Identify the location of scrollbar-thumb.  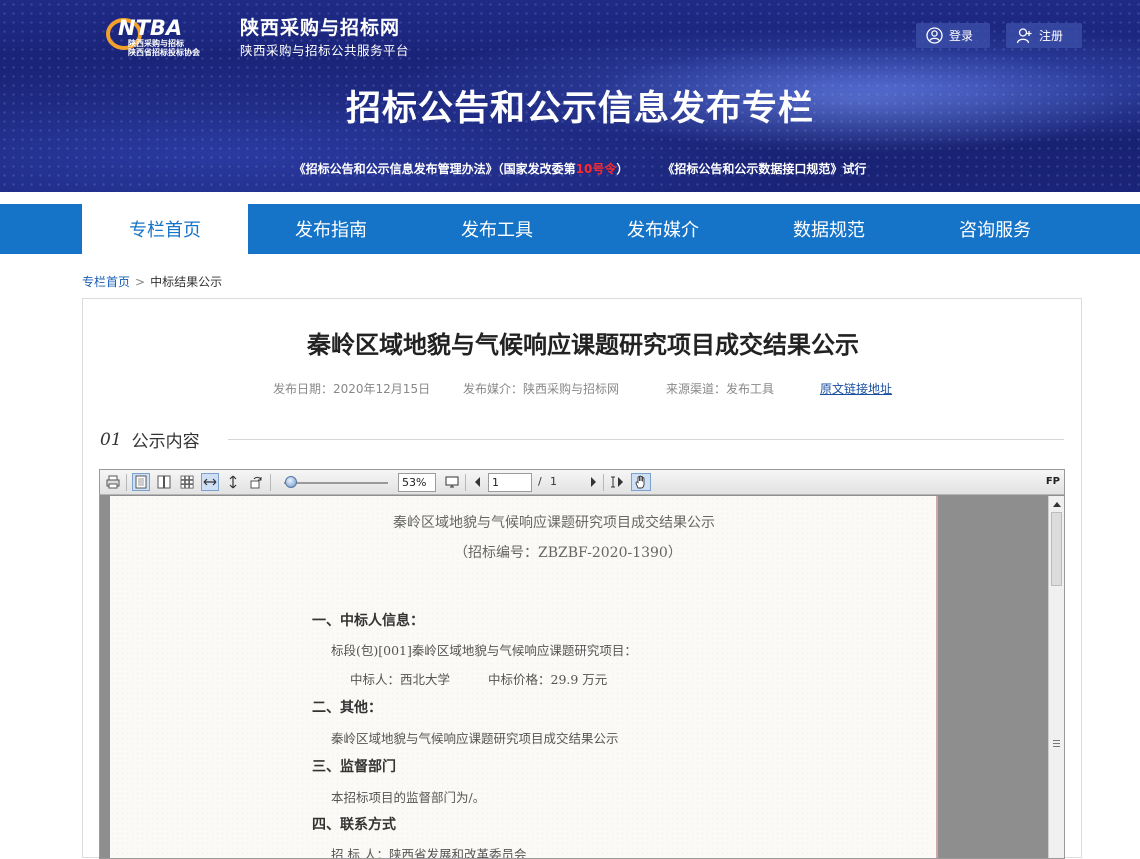
(1056, 549).